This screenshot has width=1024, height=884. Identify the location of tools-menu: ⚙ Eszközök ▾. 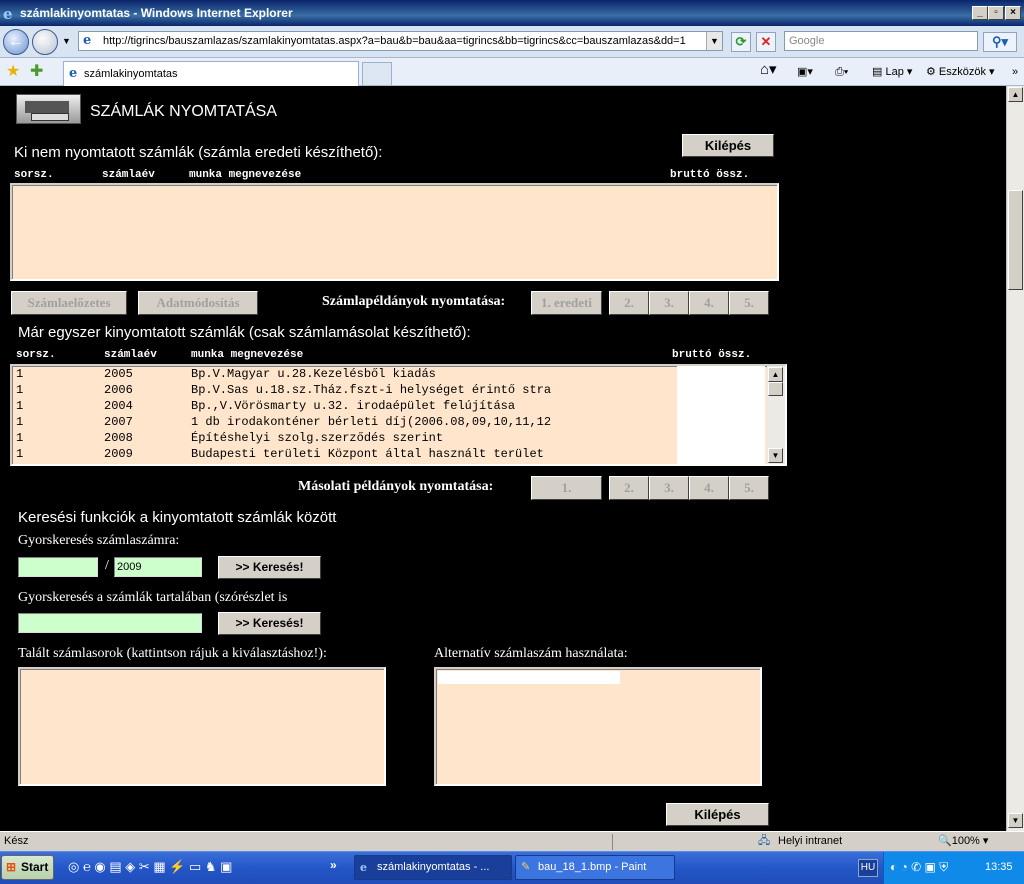
(960, 72).